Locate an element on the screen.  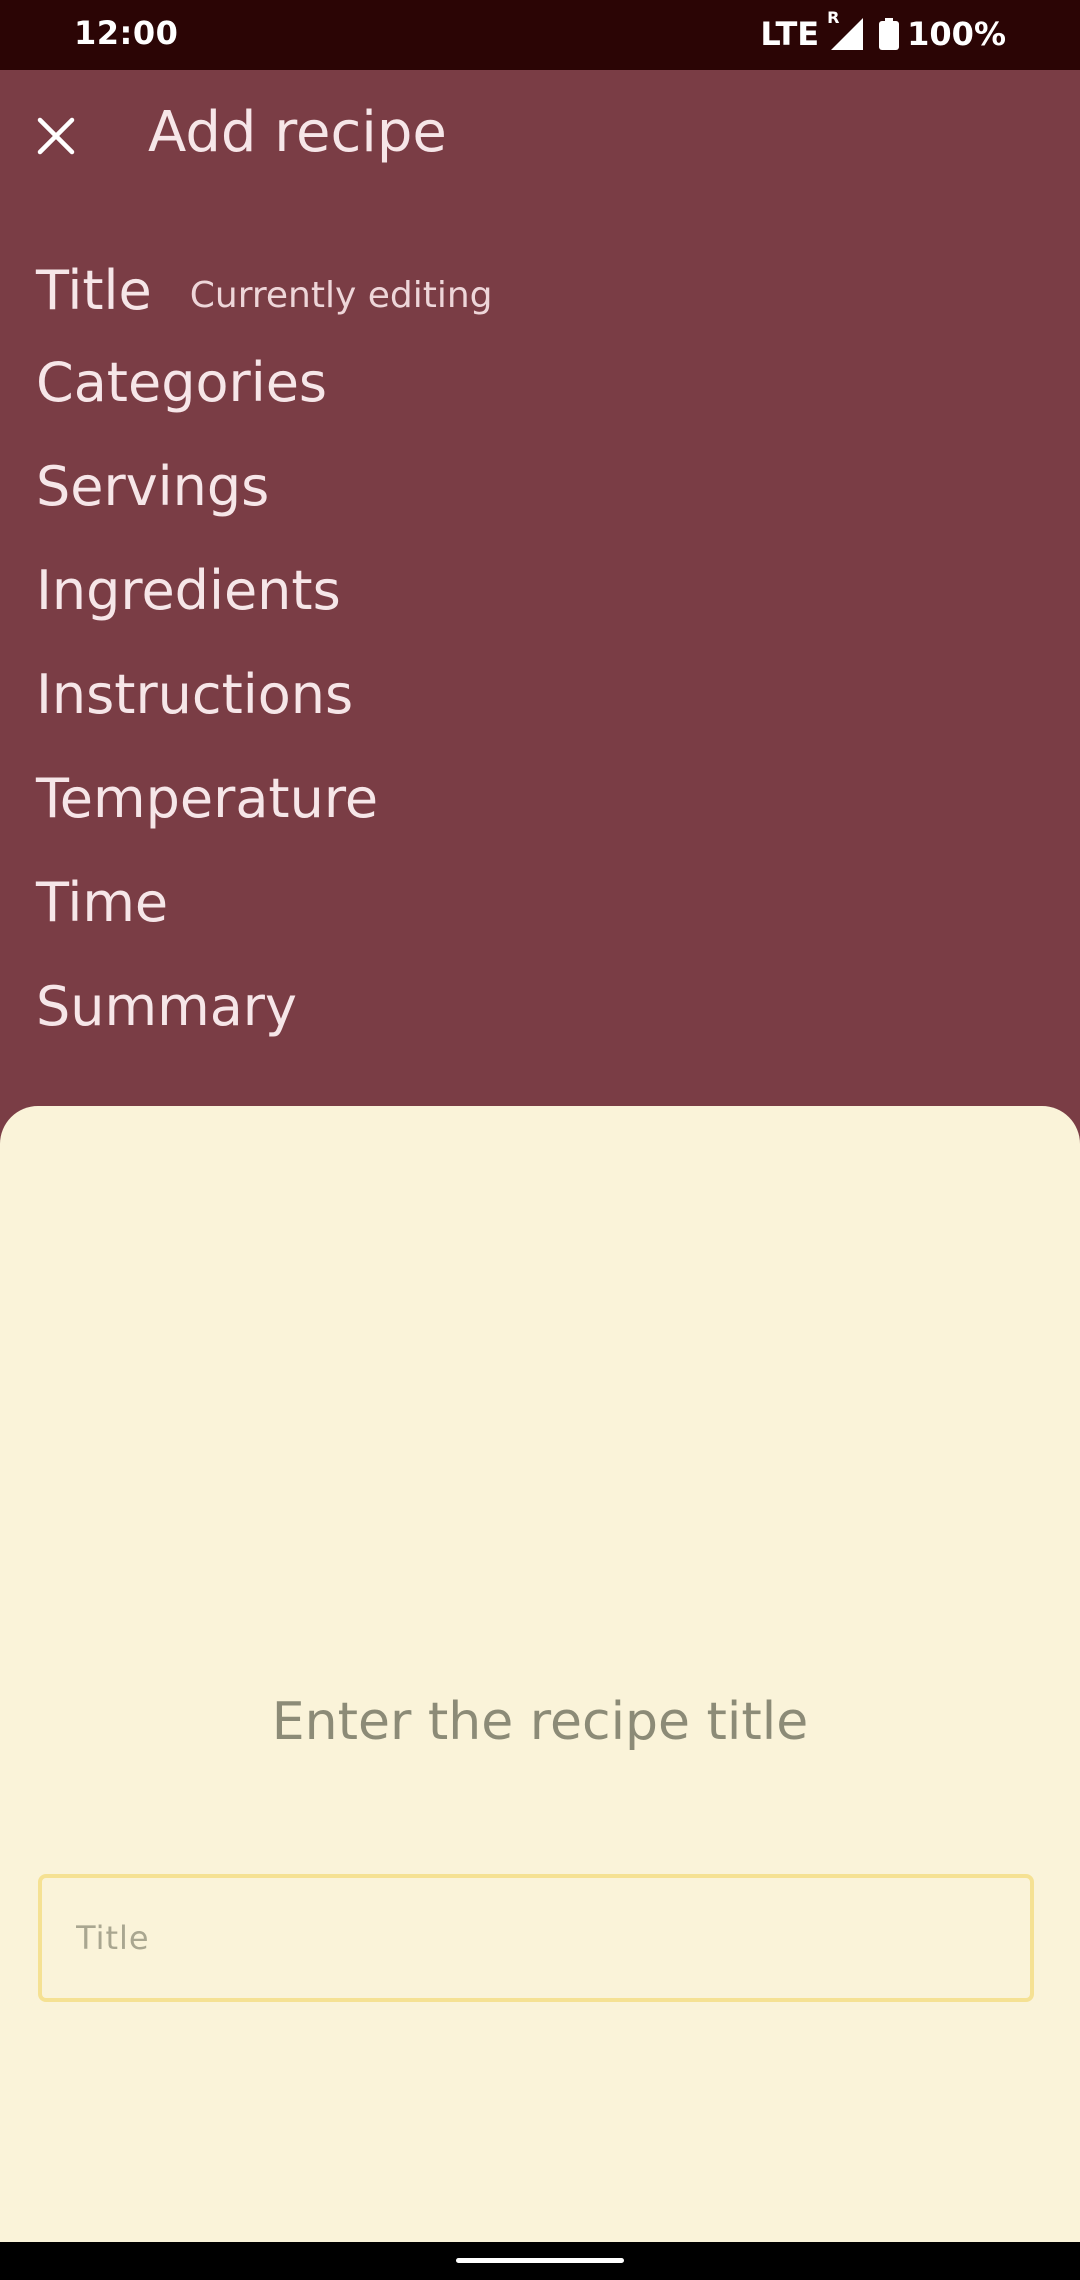
status-bar: 12:00 LTE R 100% is located at coordinates (540, 35).